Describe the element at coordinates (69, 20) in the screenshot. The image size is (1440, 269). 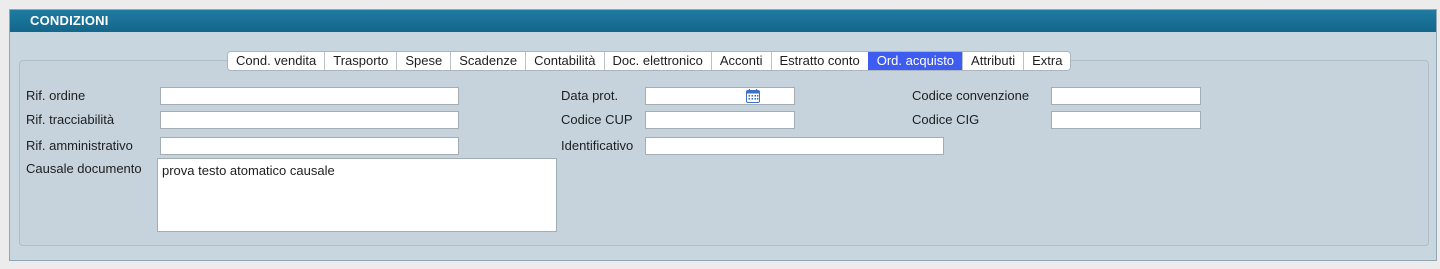
I see `window-title: CONDIZIONI` at that location.